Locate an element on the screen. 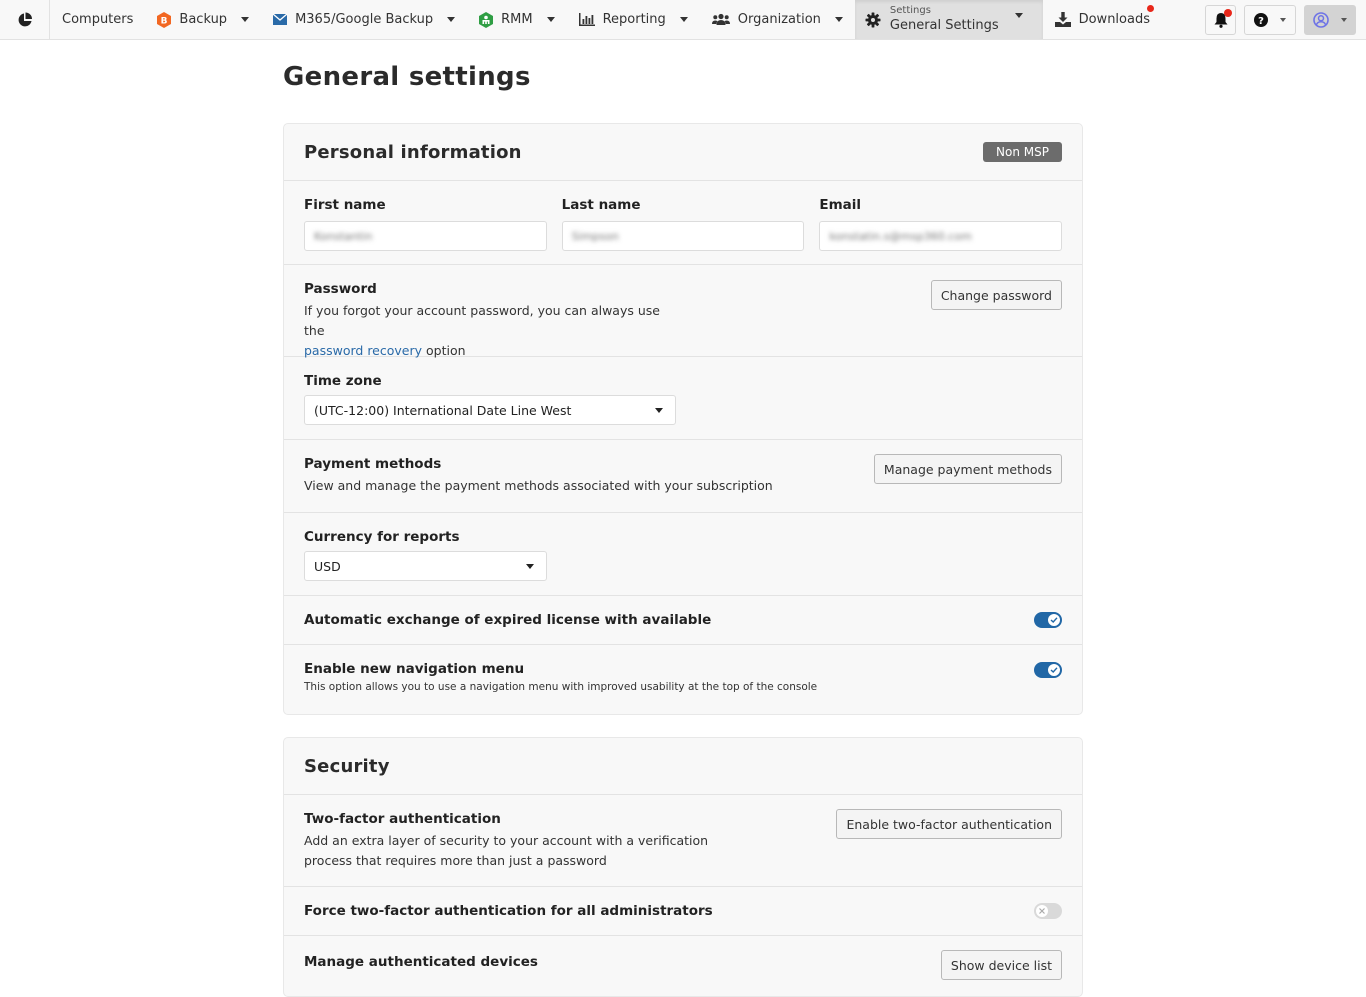 The image size is (1366, 997). backup-hex-icon: B is located at coordinates (164, 19).